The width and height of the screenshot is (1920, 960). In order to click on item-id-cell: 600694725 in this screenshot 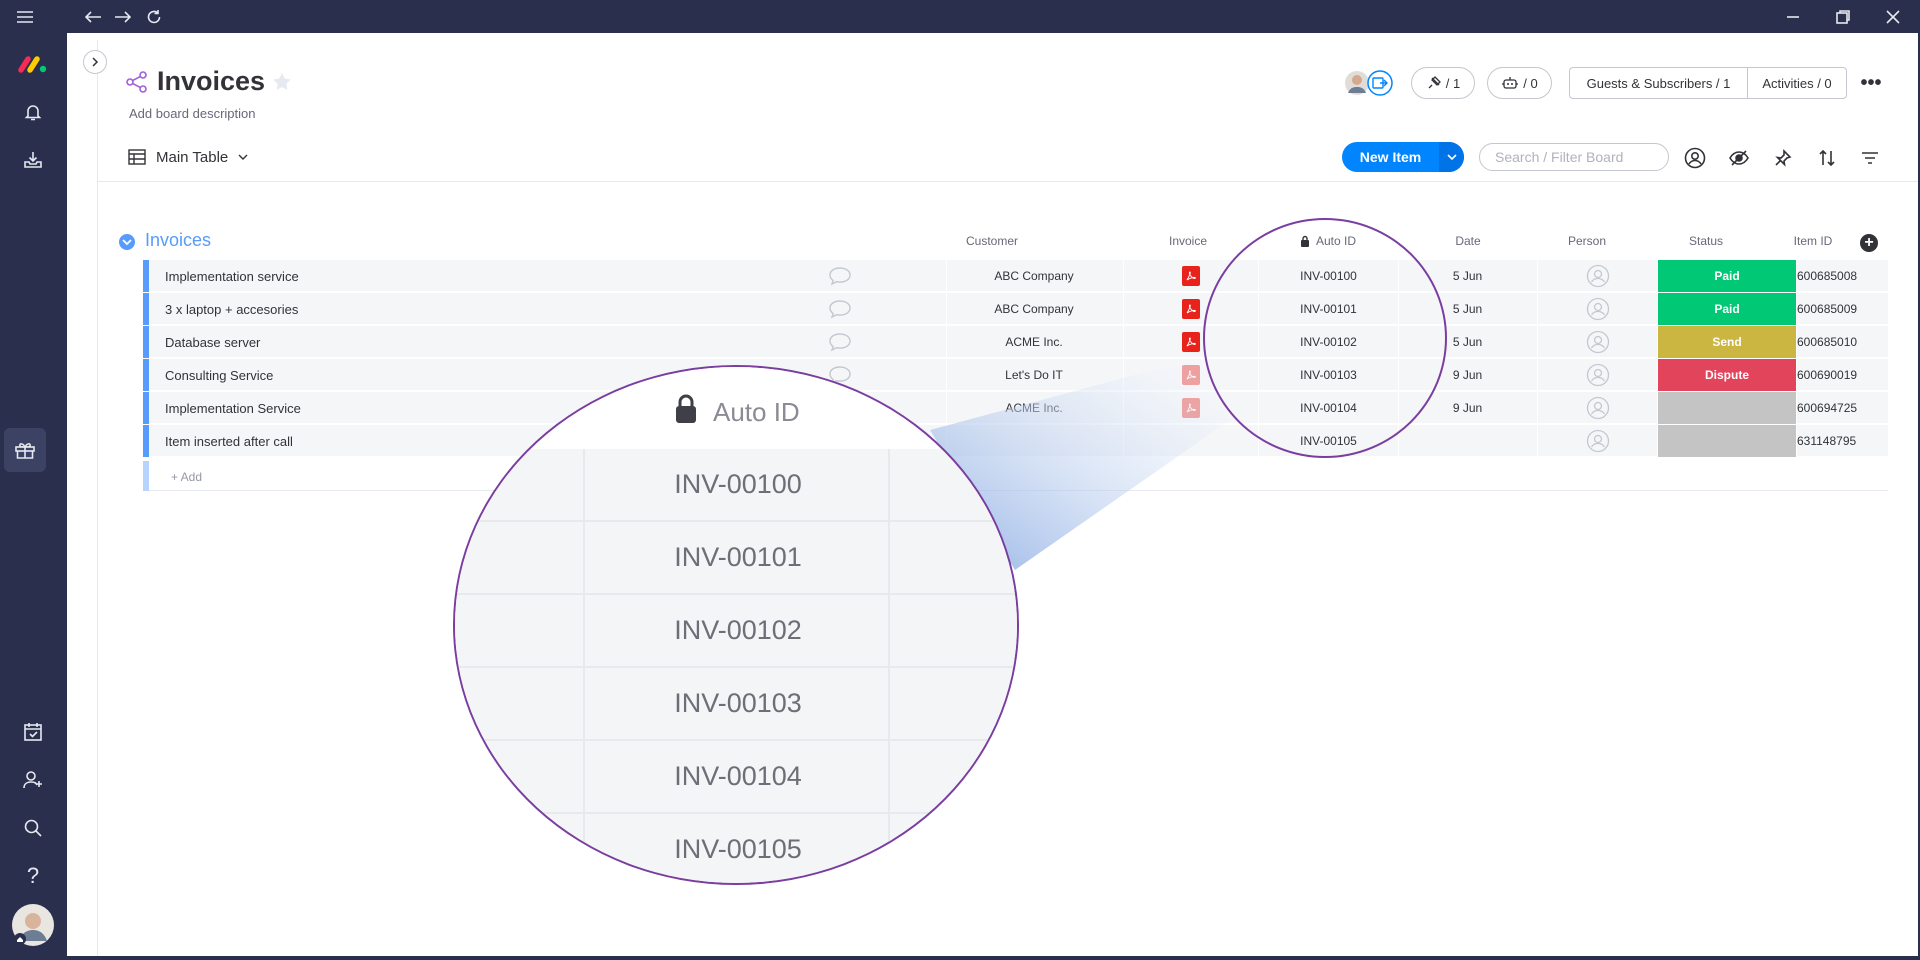, I will do `click(1842, 408)`.